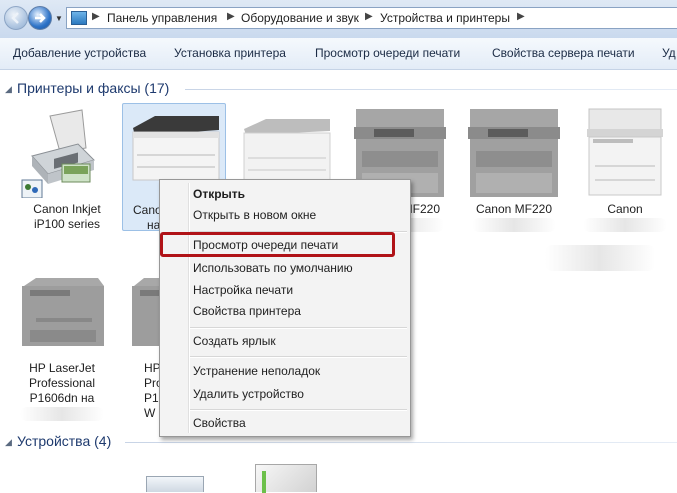 This screenshot has width=677, height=493. I want to click on menu-item-open: Открыть, so click(219, 194).